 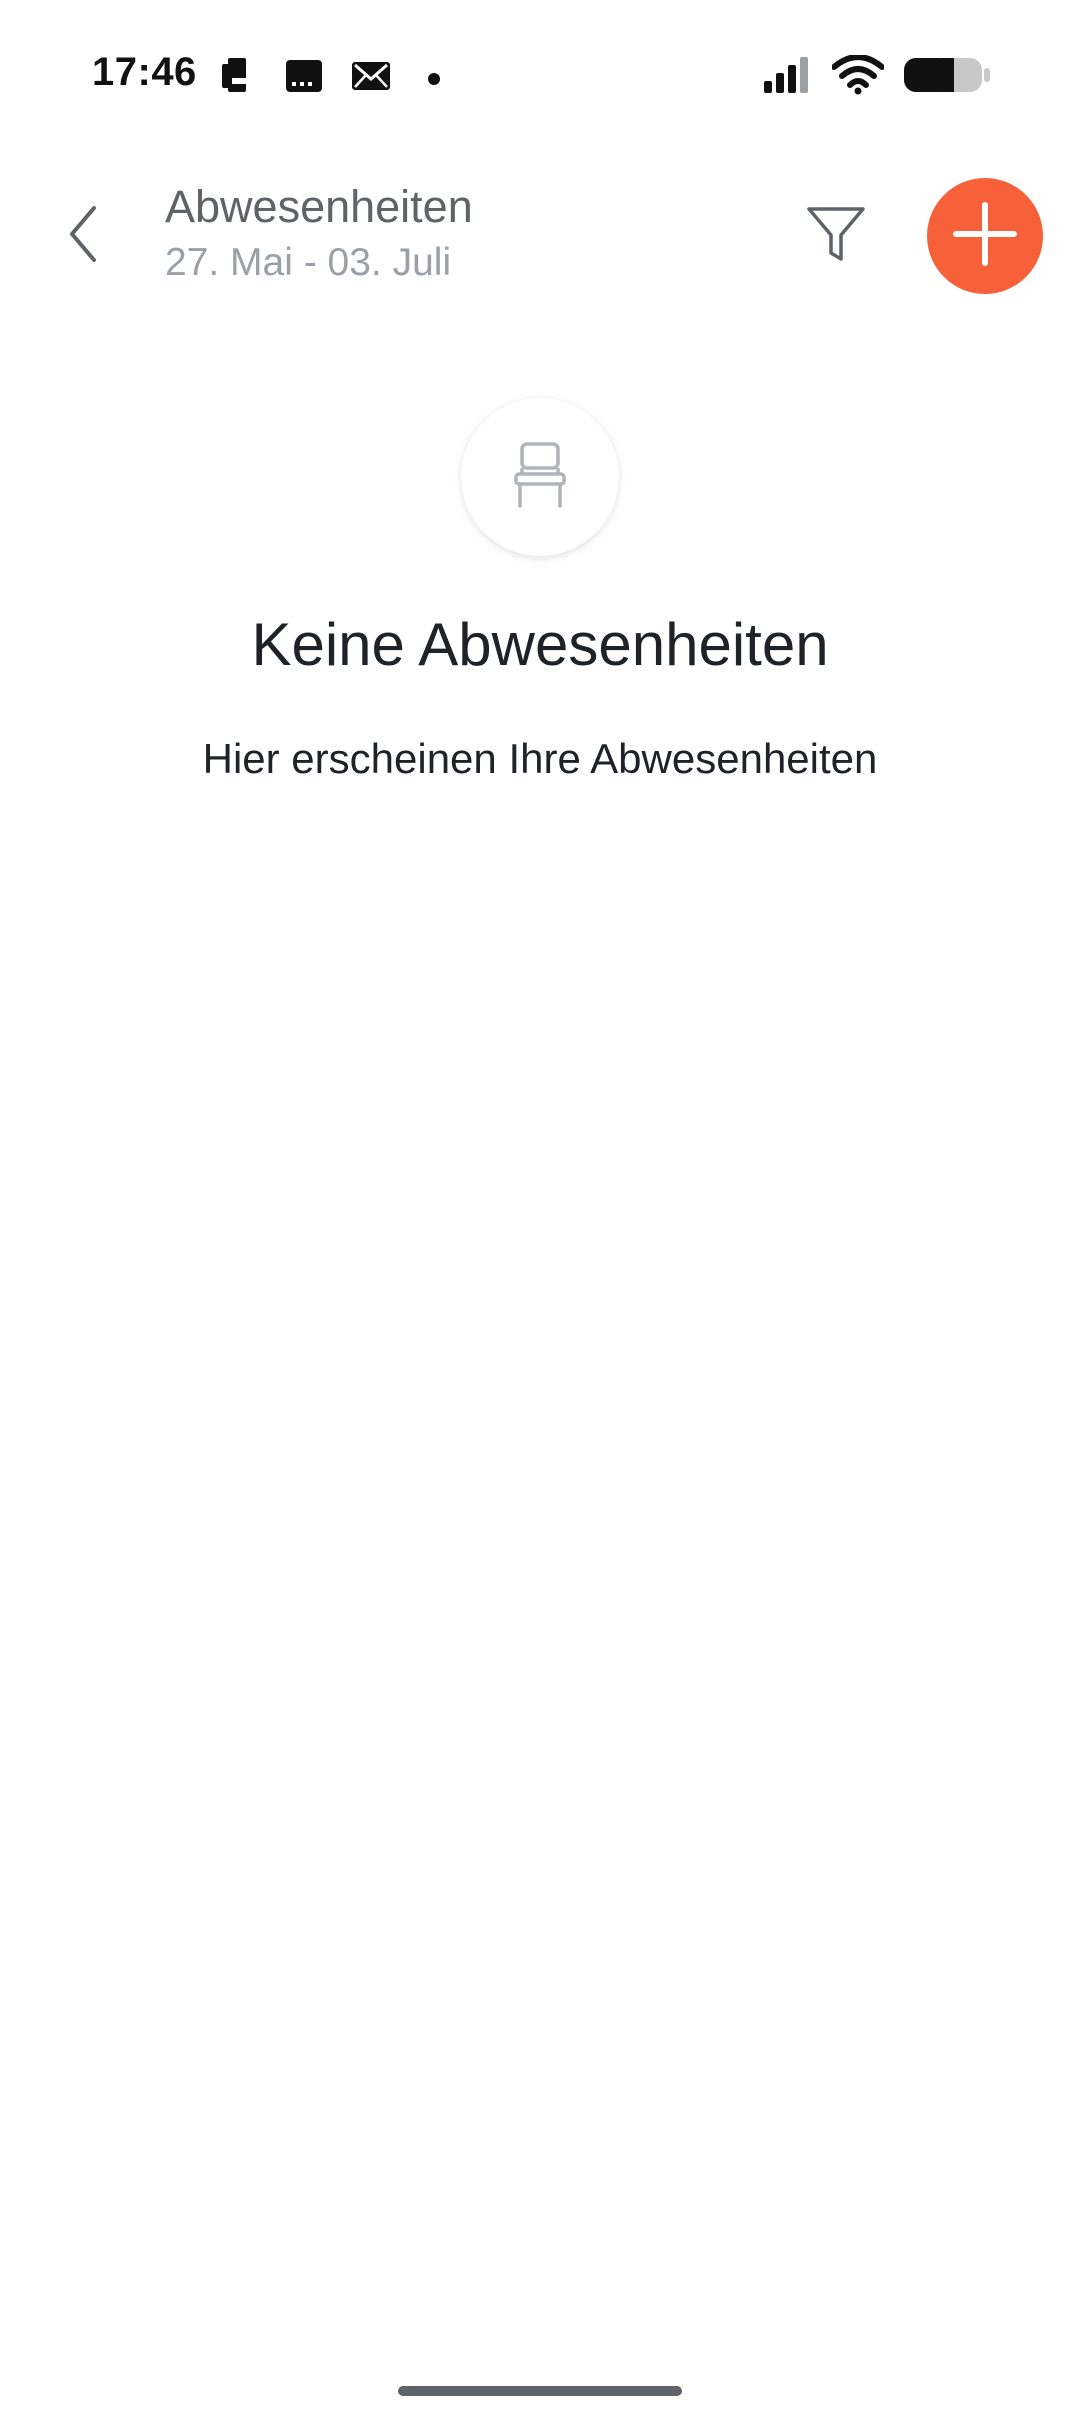 I want to click on header-title-block: Abwesenheiten 27. Mai - 03. Juli, so click(x=319, y=233).